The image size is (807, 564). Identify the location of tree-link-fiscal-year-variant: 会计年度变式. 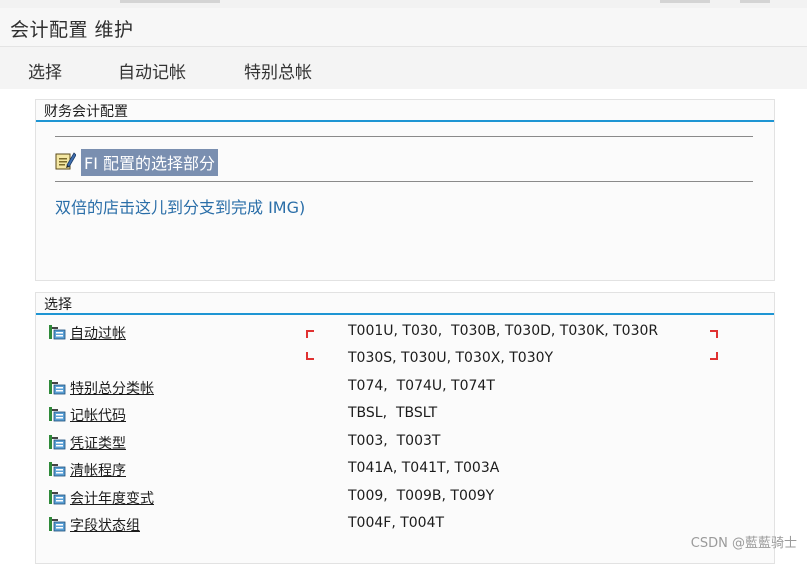
(112, 498).